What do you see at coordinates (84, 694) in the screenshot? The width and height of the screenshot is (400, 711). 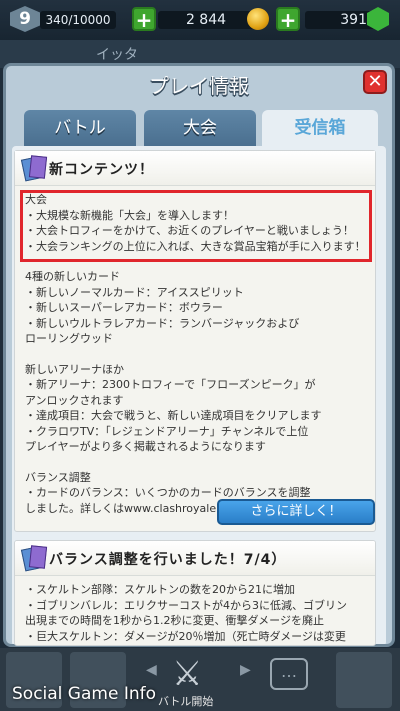 I see `watermark: Social Game Info` at bounding box center [84, 694].